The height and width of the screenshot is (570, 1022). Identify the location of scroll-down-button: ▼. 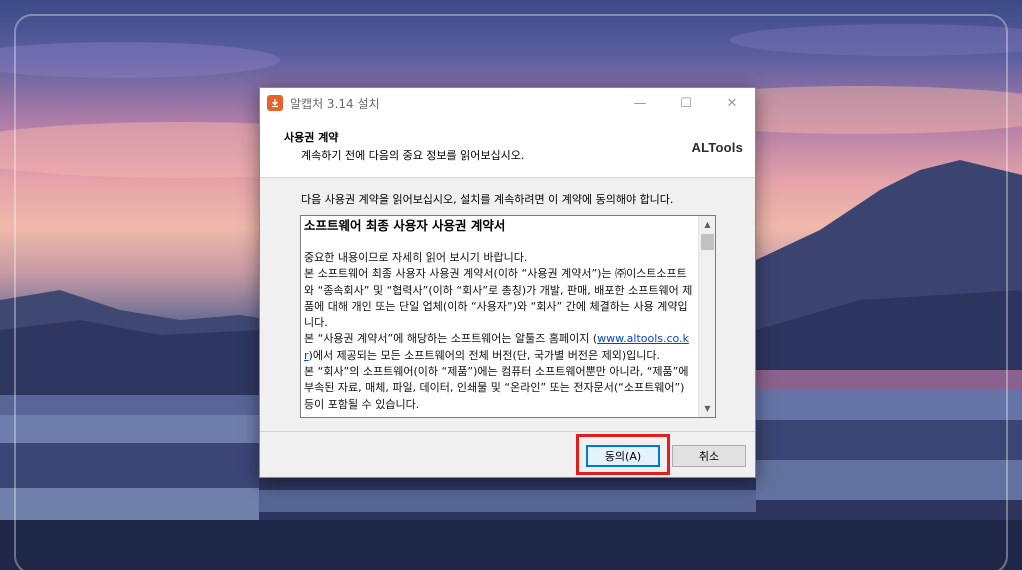
(707, 408).